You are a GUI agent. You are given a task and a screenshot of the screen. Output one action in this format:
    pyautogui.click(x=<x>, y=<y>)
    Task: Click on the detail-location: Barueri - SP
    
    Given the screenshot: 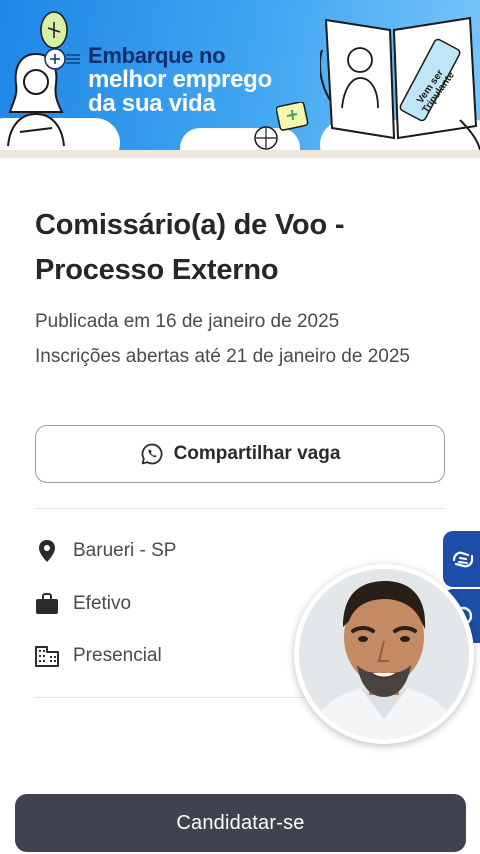 What is the action you would take?
    pyautogui.click(x=105, y=551)
    